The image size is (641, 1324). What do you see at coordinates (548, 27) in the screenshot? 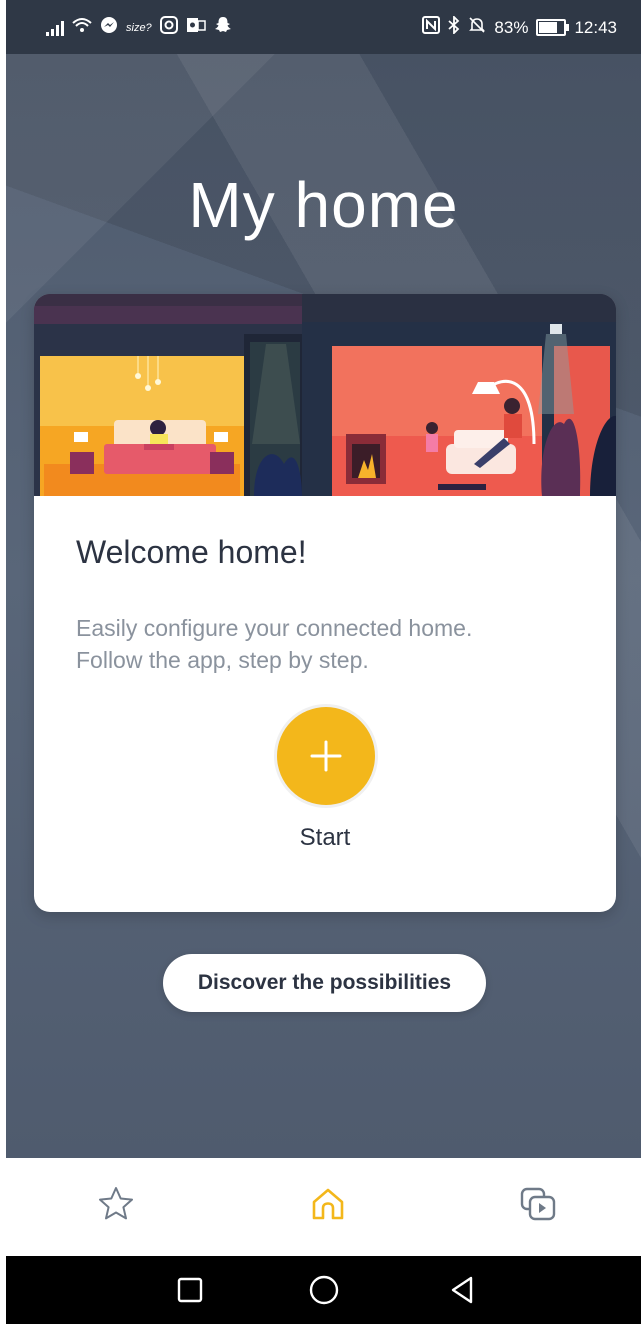
I see `battery-level` at bounding box center [548, 27].